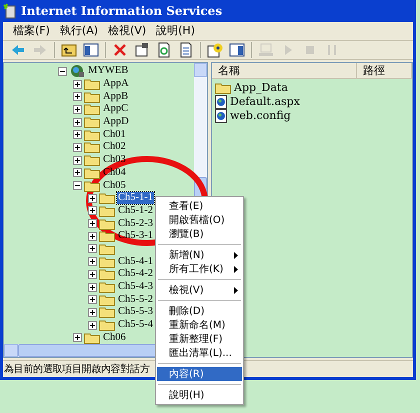  Describe the element at coordinates (121, 11) in the screenshot. I see `window-title: Internet Information Services` at that location.